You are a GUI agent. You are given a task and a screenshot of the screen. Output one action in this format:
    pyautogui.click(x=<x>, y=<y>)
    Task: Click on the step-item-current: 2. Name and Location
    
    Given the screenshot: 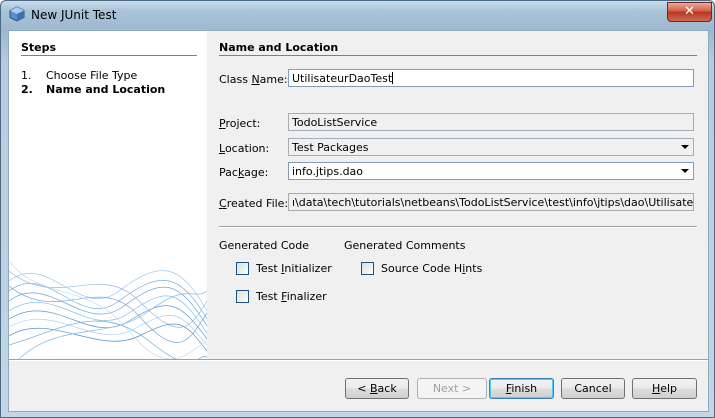 What is the action you would take?
    pyautogui.click(x=93, y=89)
    